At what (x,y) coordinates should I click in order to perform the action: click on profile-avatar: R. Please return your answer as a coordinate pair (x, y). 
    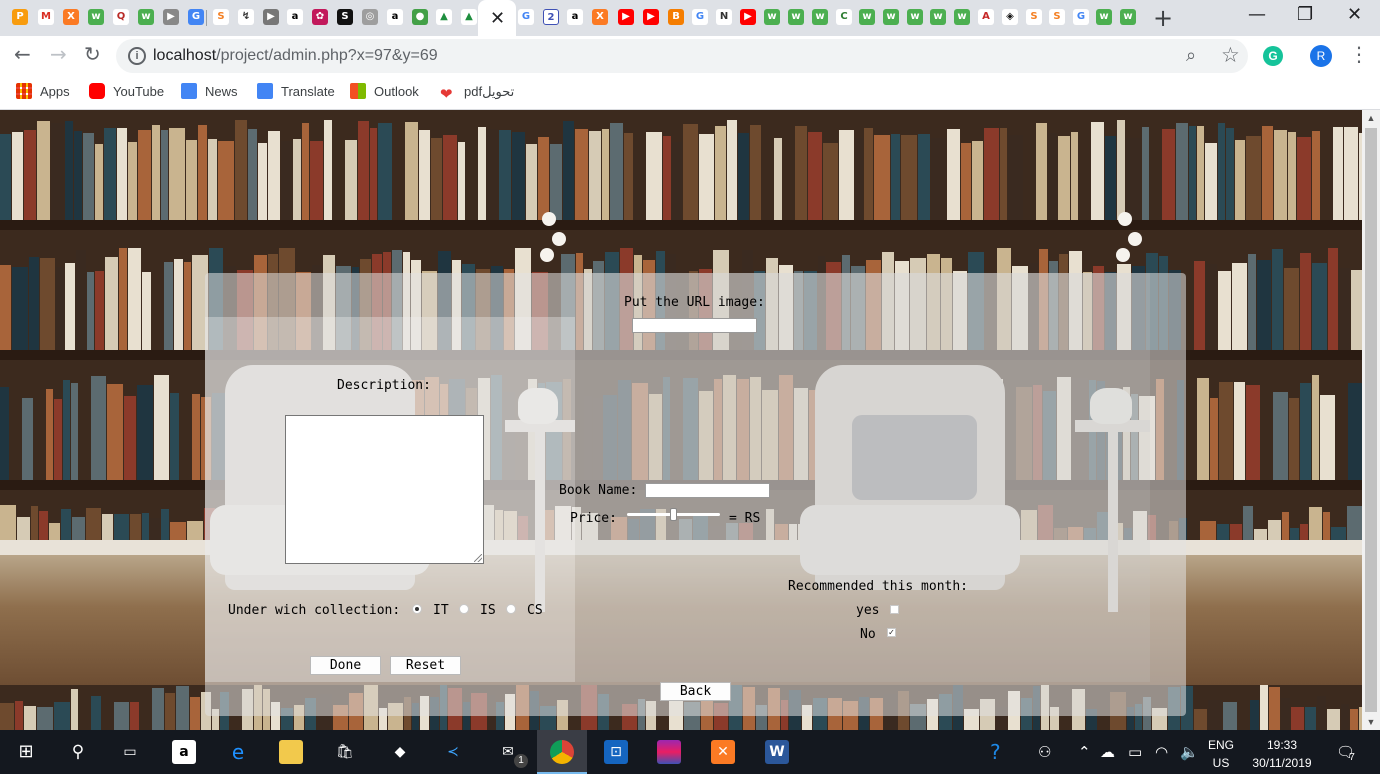
    Looking at the image, I should click on (1321, 56).